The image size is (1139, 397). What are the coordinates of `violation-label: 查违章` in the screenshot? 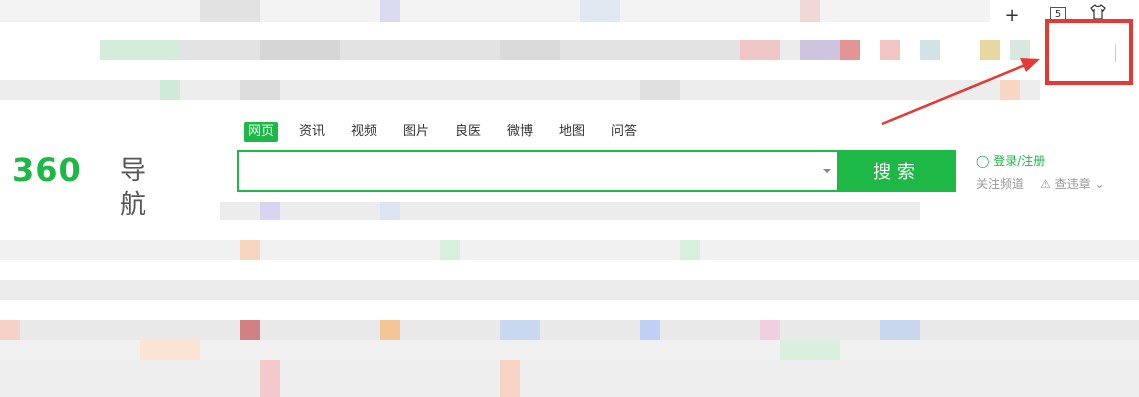 It's located at (1072, 184).